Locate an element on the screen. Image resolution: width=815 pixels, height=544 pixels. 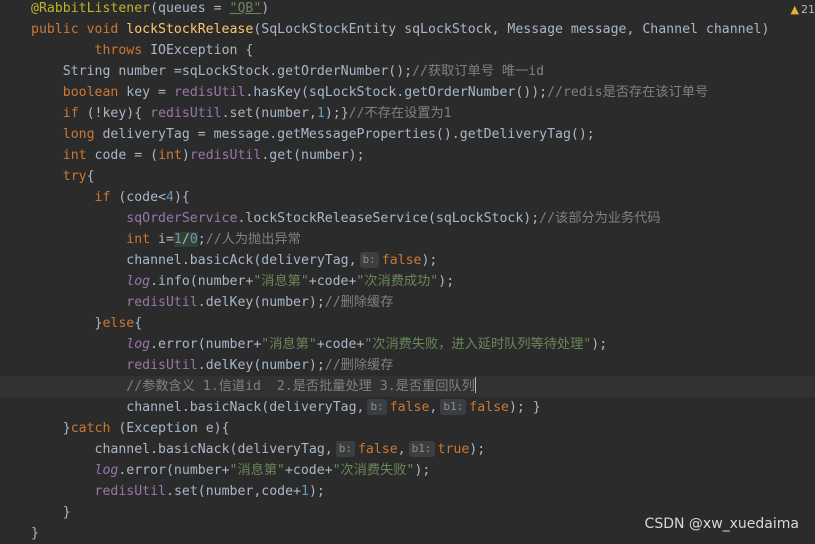
field: sqOrderService is located at coordinates (182, 218).